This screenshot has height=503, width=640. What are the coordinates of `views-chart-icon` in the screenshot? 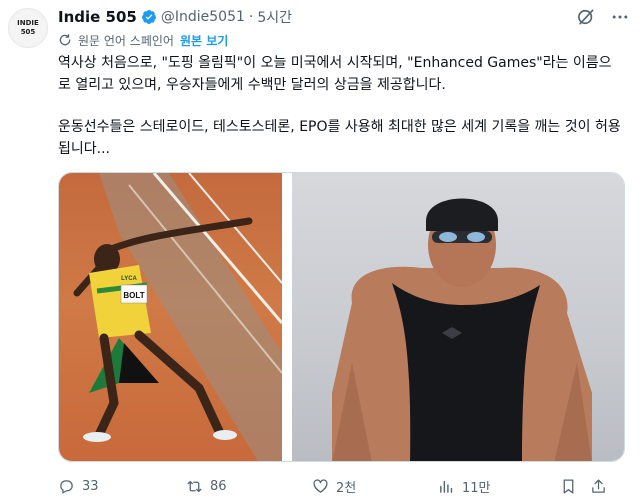 It's located at (446, 486).